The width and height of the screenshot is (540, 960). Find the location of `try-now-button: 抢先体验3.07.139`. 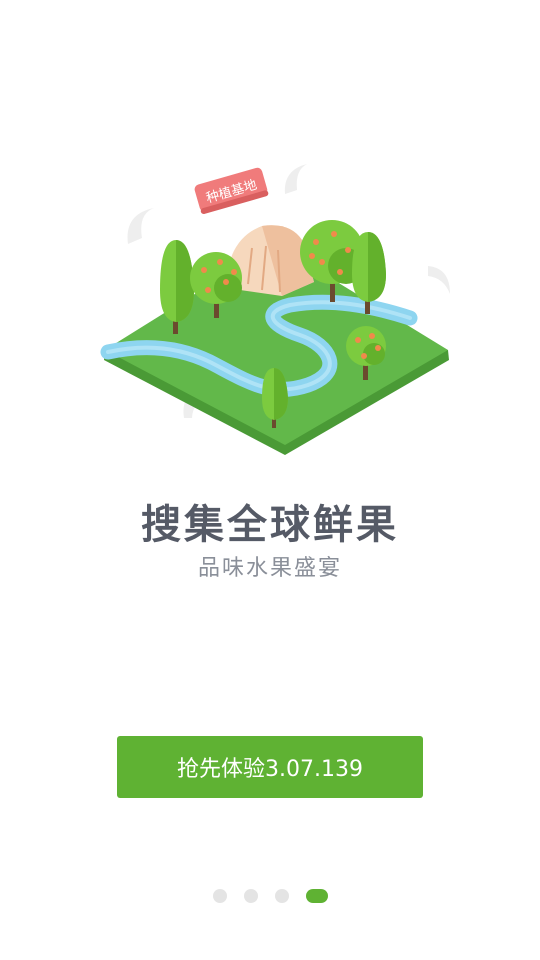

try-now-button: 抢先体验3.07.139 is located at coordinates (270, 767).